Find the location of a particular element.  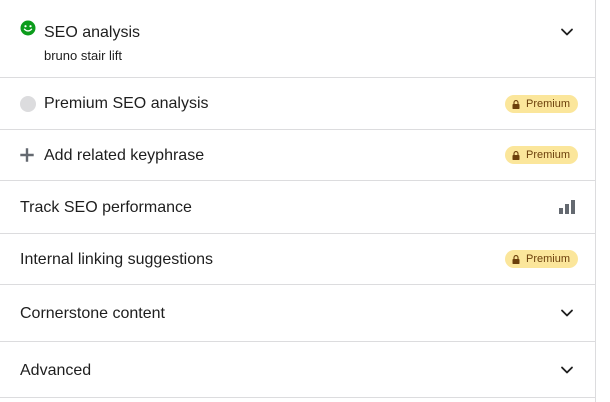

track-seo-performance-label: Track SEO performance is located at coordinates (106, 207).